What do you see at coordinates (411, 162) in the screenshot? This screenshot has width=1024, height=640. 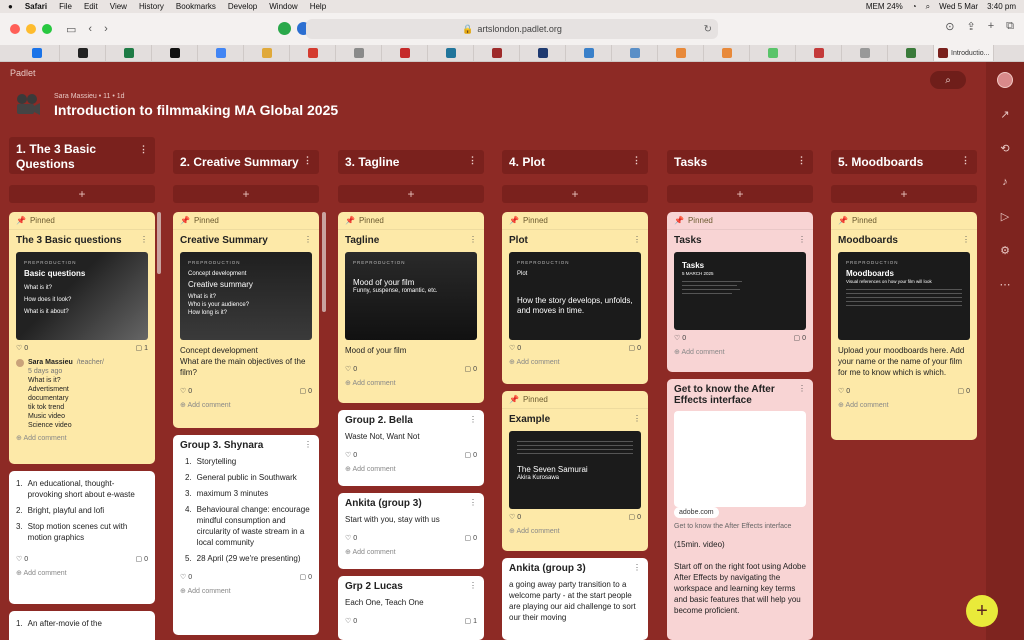 I see `column-header-tagline: 3. Tagline ⋮` at bounding box center [411, 162].